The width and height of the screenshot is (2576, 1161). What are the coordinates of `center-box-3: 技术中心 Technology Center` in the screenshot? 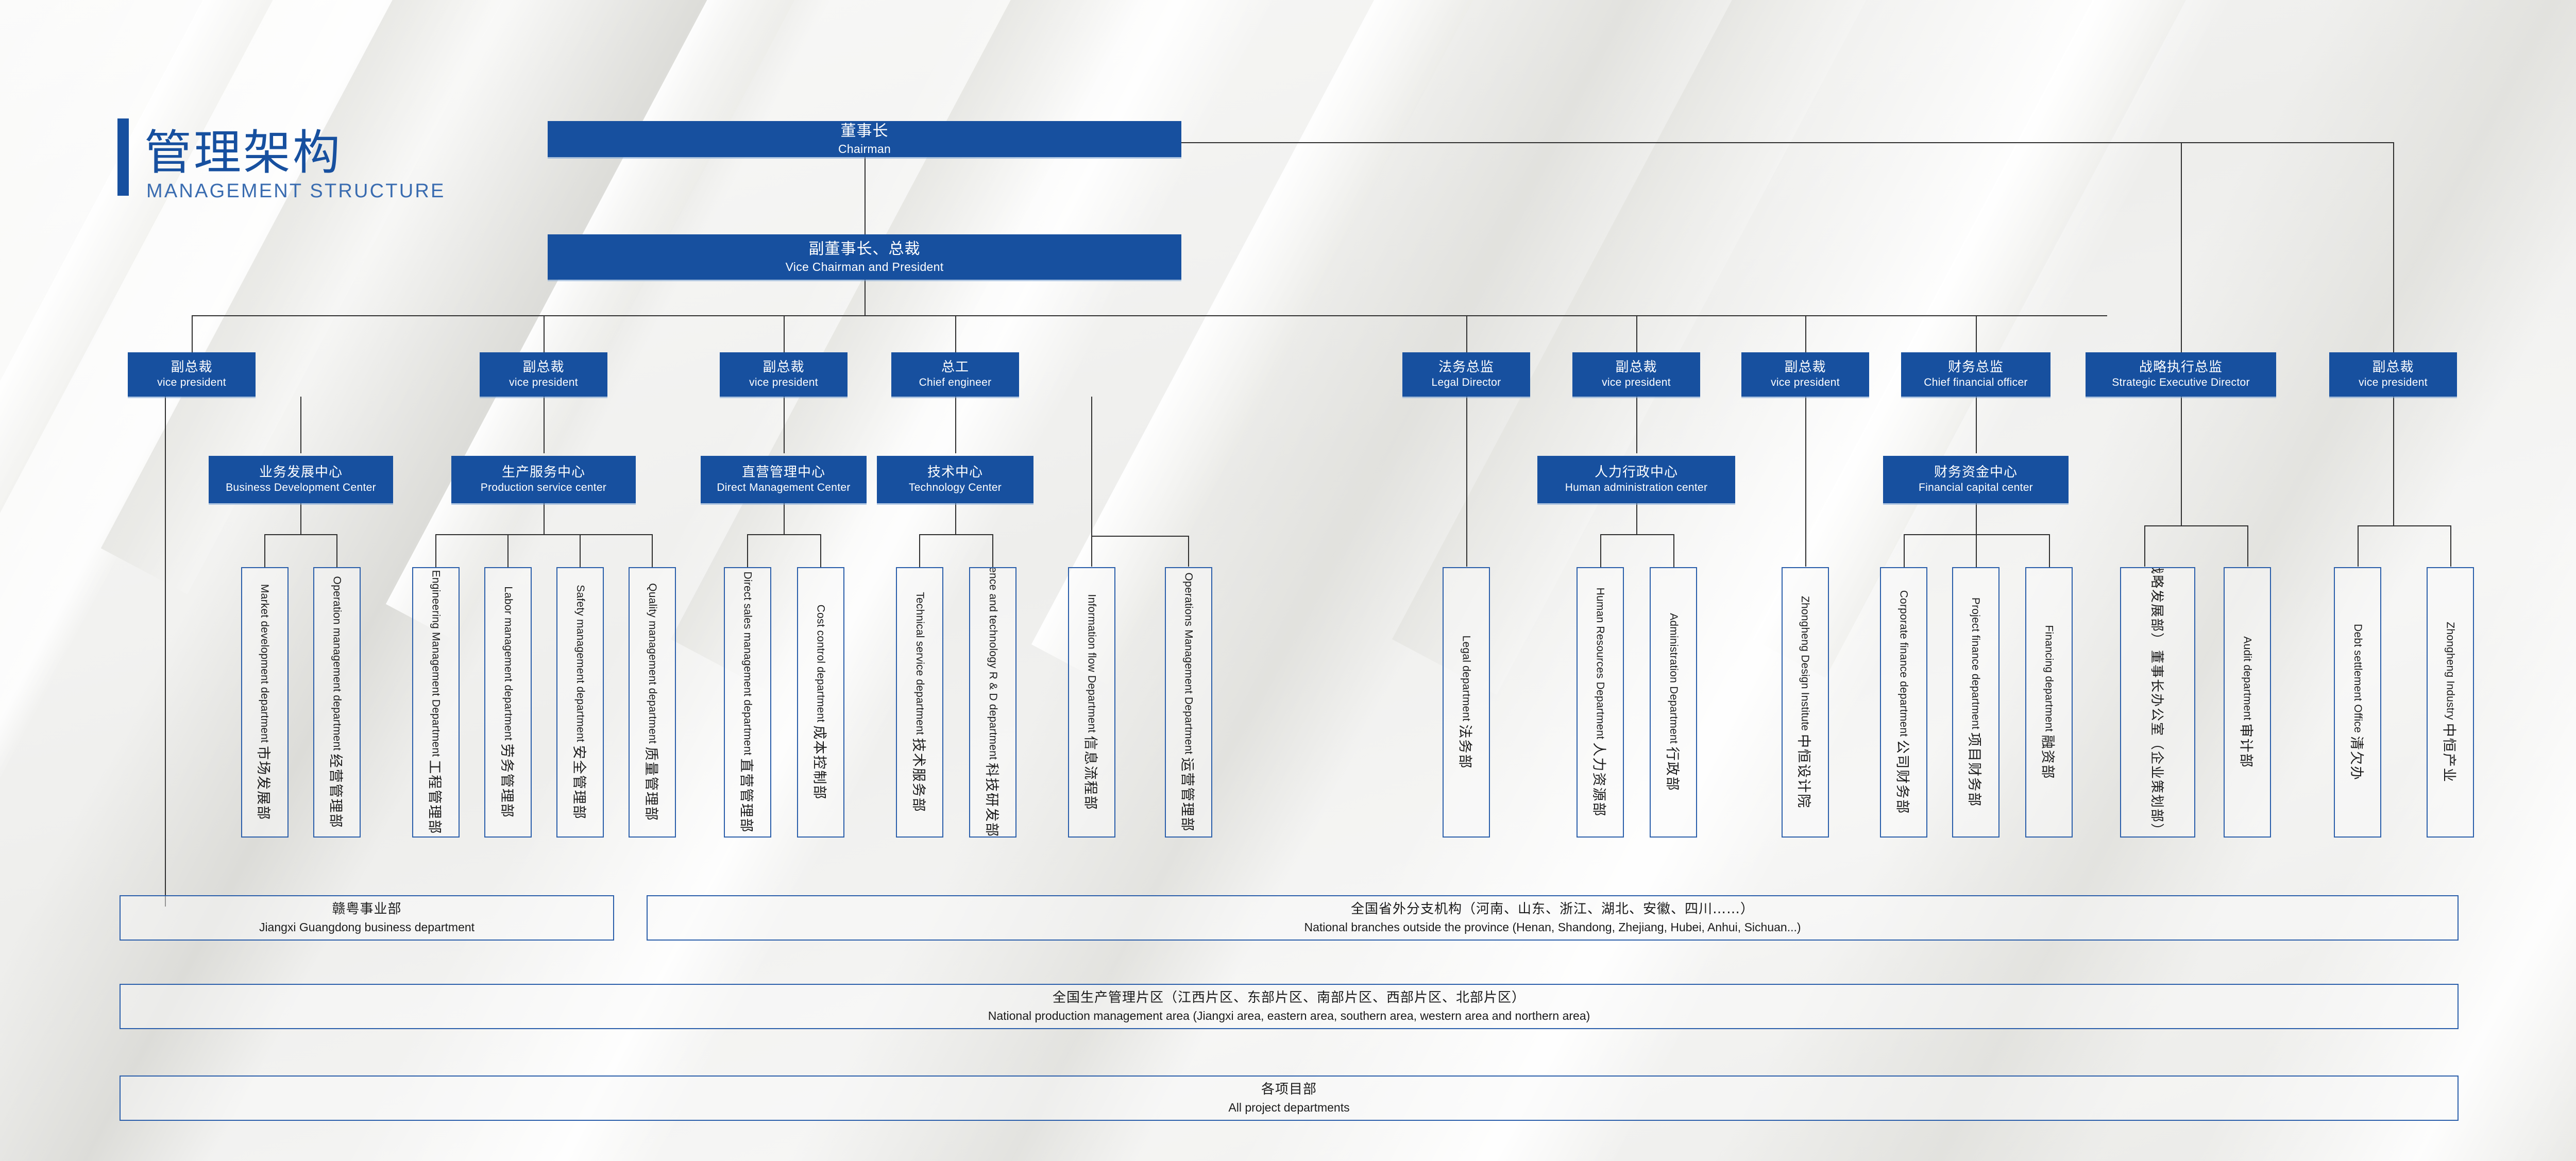 It's located at (955, 479).